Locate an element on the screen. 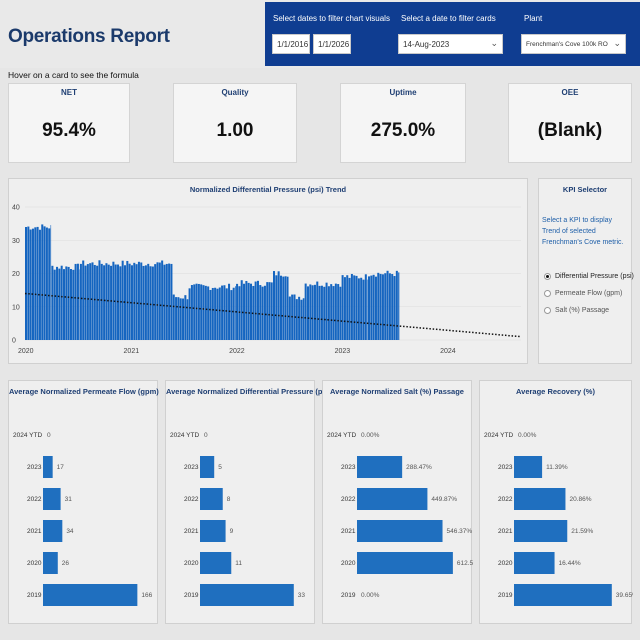  plant-dropdown: Frenchman's Cove 100k RO ⌄ is located at coordinates (573, 44).